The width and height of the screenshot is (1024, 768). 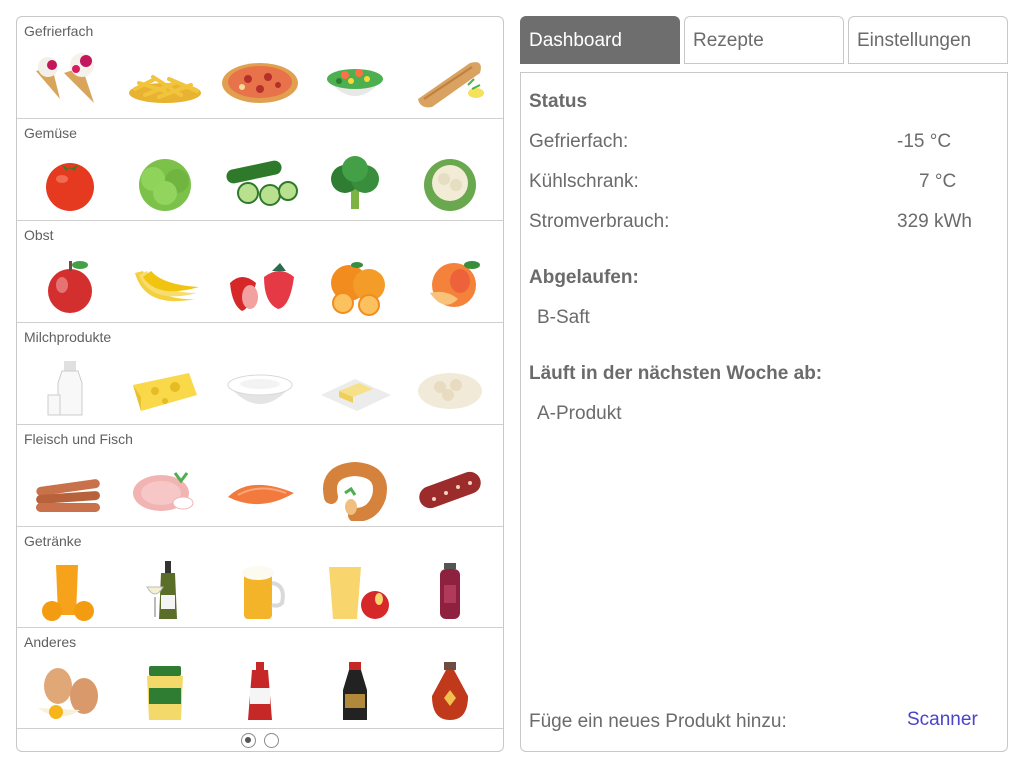 I want to click on frozen-vegetables-icon, so click(x=355, y=81).